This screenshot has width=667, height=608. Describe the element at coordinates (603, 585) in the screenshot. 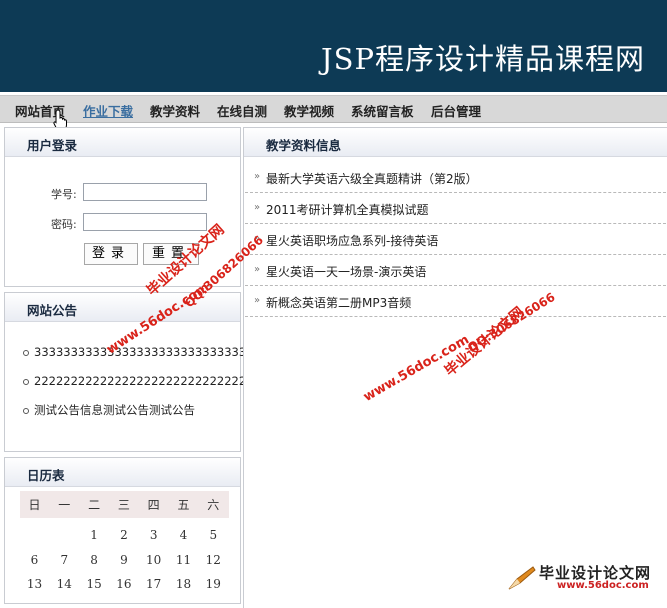

I see `logo-url: www.56doc.com` at that location.